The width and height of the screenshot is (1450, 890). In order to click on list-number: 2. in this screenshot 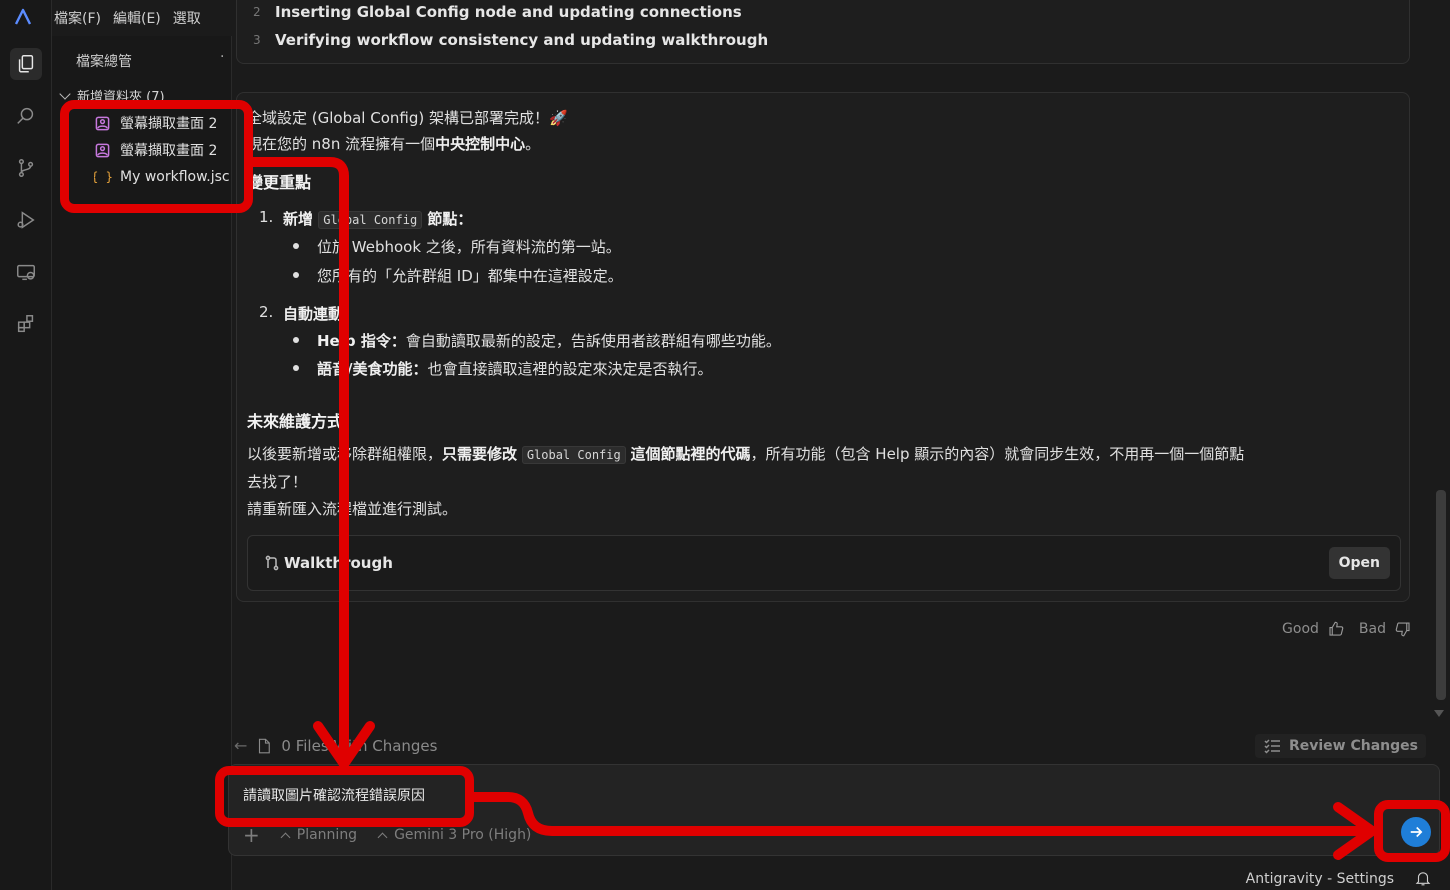, I will do `click(266, 312)`.